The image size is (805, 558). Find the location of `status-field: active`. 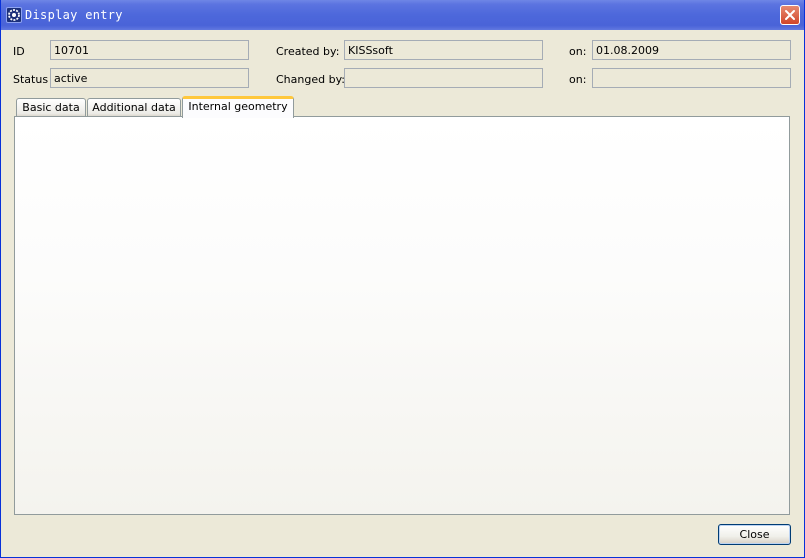

status-field: active is located at coordinates (149, 78).